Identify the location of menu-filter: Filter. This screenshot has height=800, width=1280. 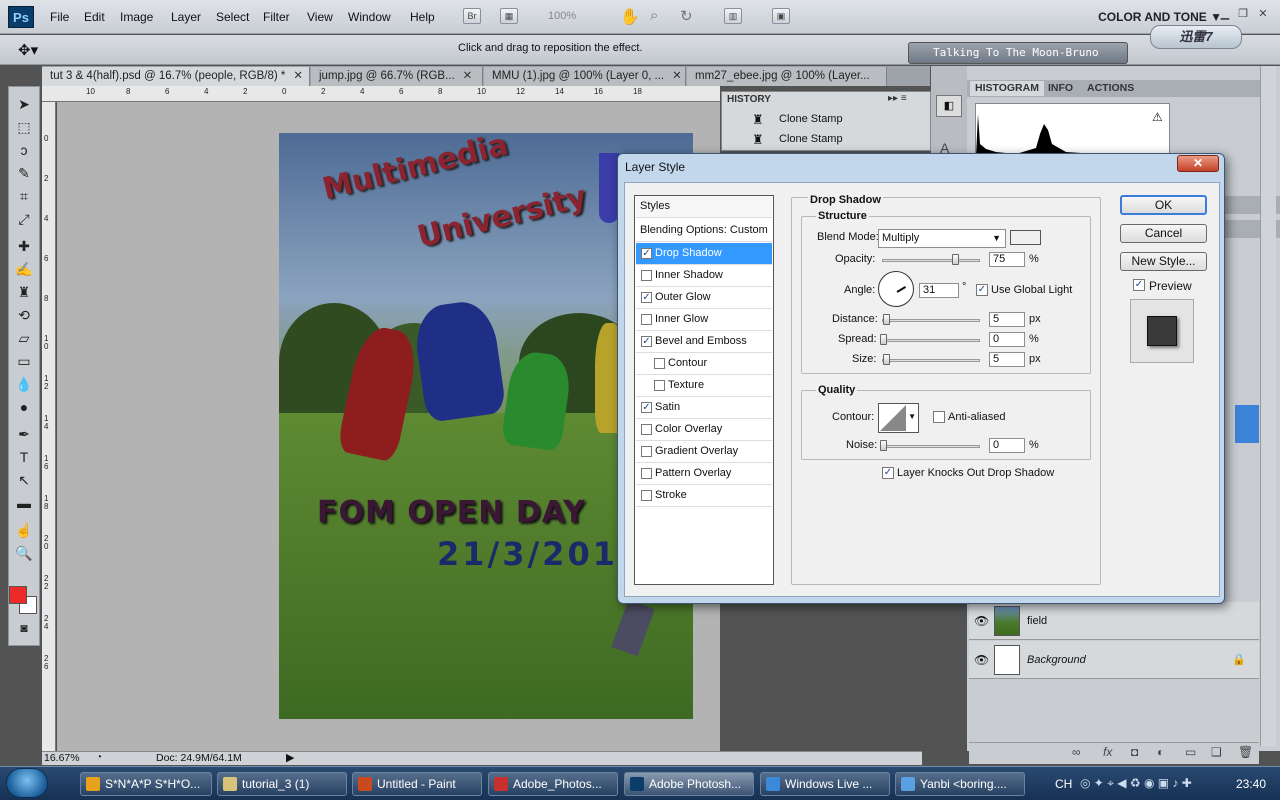
(276, 17).